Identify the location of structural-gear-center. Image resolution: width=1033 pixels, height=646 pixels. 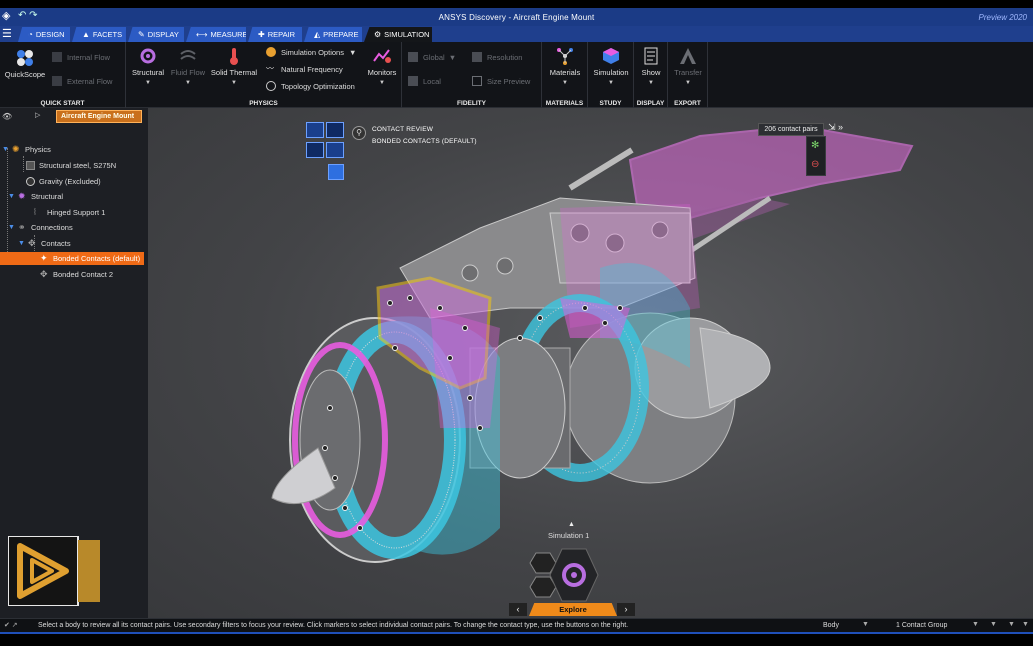
(574, 575).